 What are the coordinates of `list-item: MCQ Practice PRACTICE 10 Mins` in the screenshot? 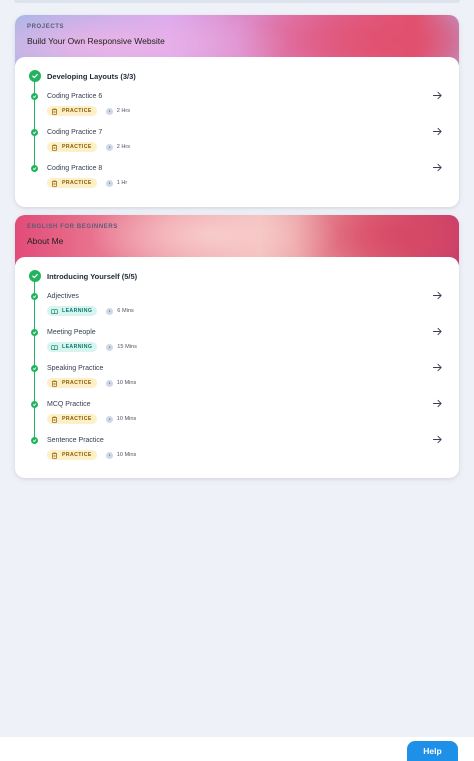 It's located at (237, 413).